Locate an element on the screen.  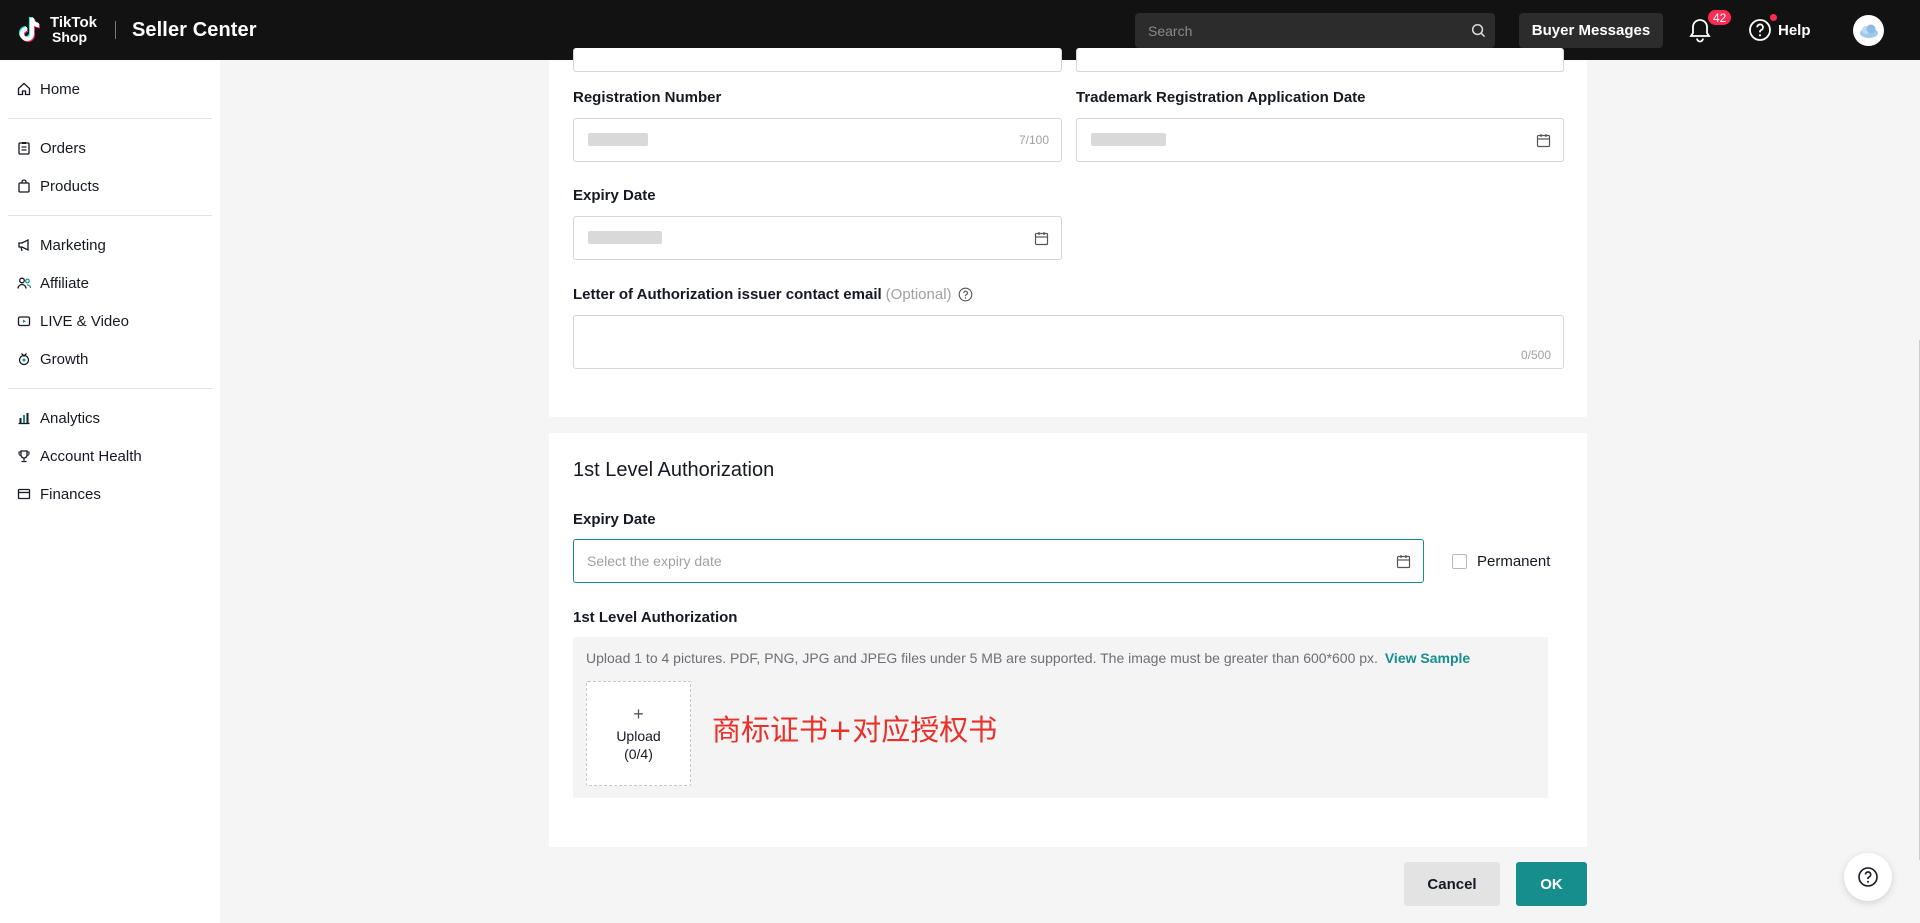
search-box is located at coordinates (1315, 30).